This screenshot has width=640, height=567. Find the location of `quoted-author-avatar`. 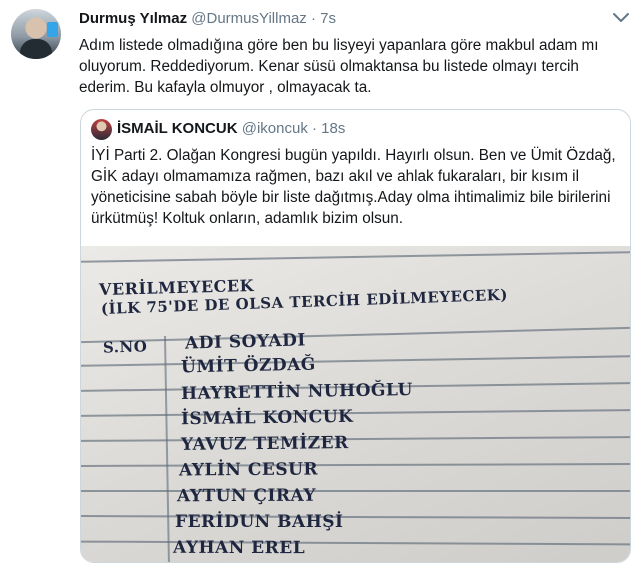

quoted-author-avatar is located at coordinates (101, 129).